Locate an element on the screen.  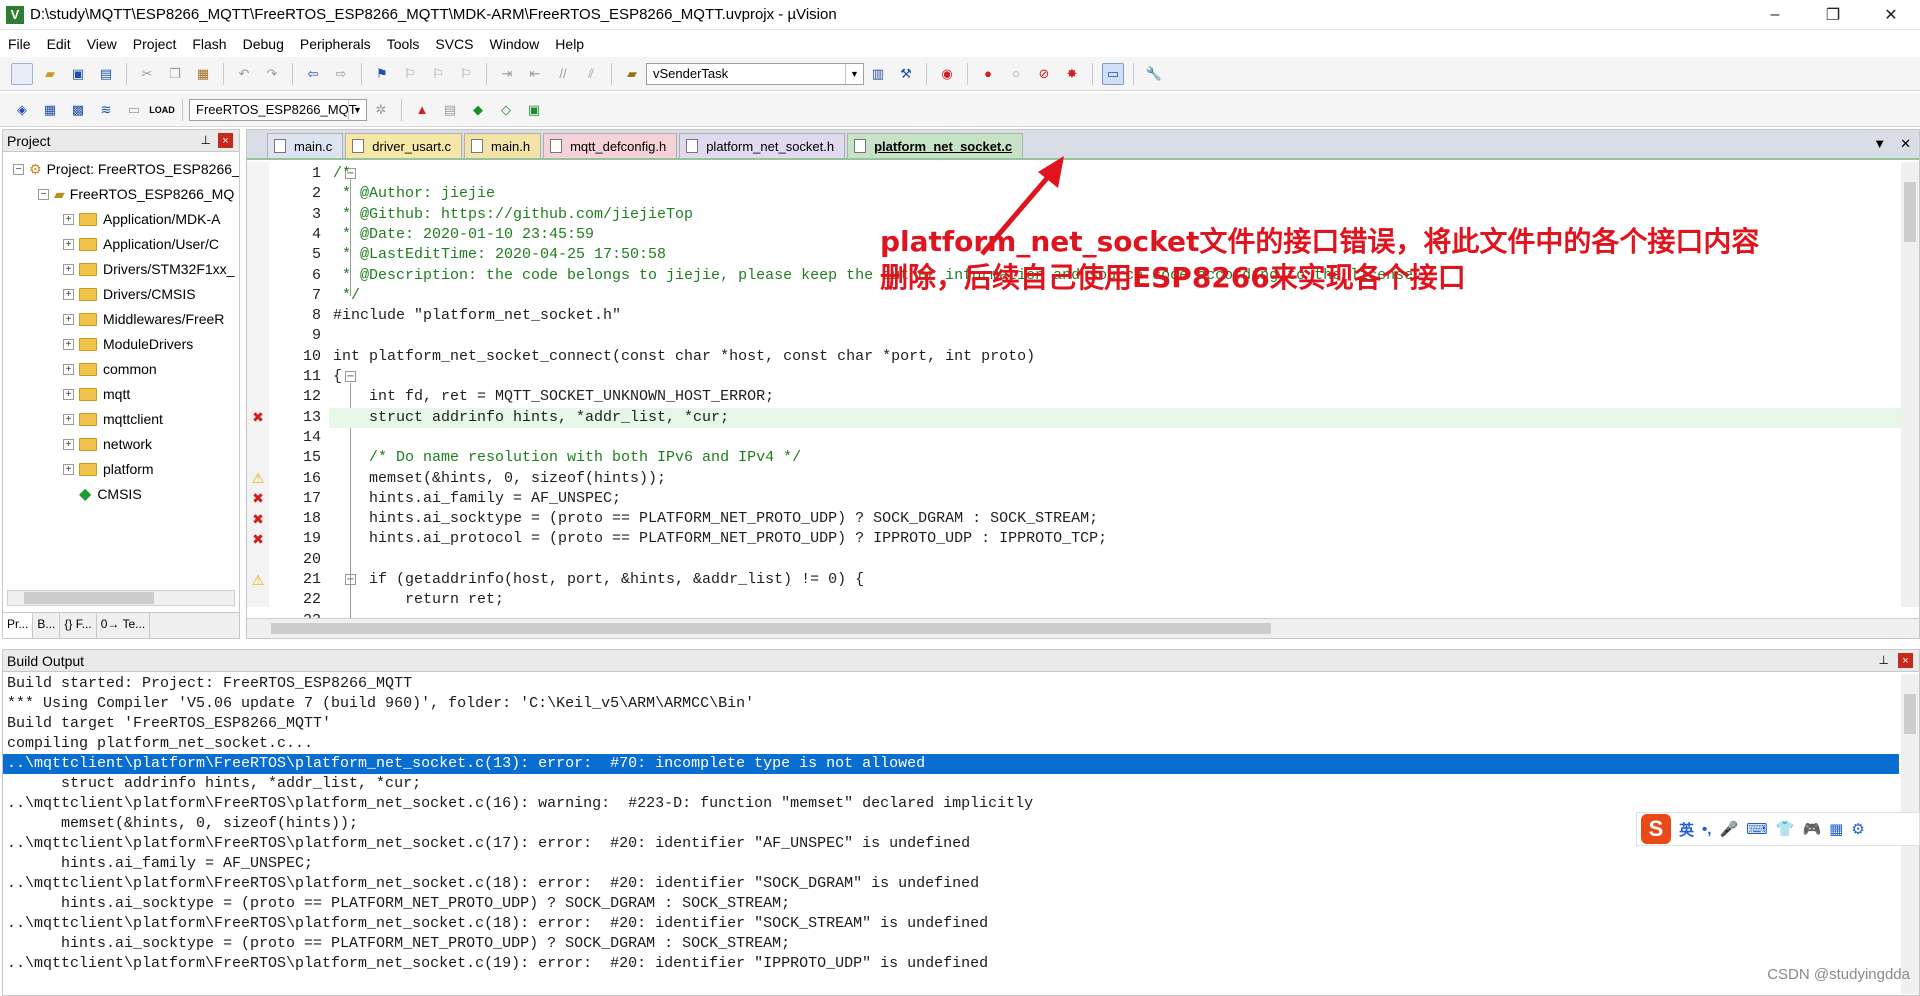
tree-item: + Application/MDK-A is located at coordinates (142, 219).